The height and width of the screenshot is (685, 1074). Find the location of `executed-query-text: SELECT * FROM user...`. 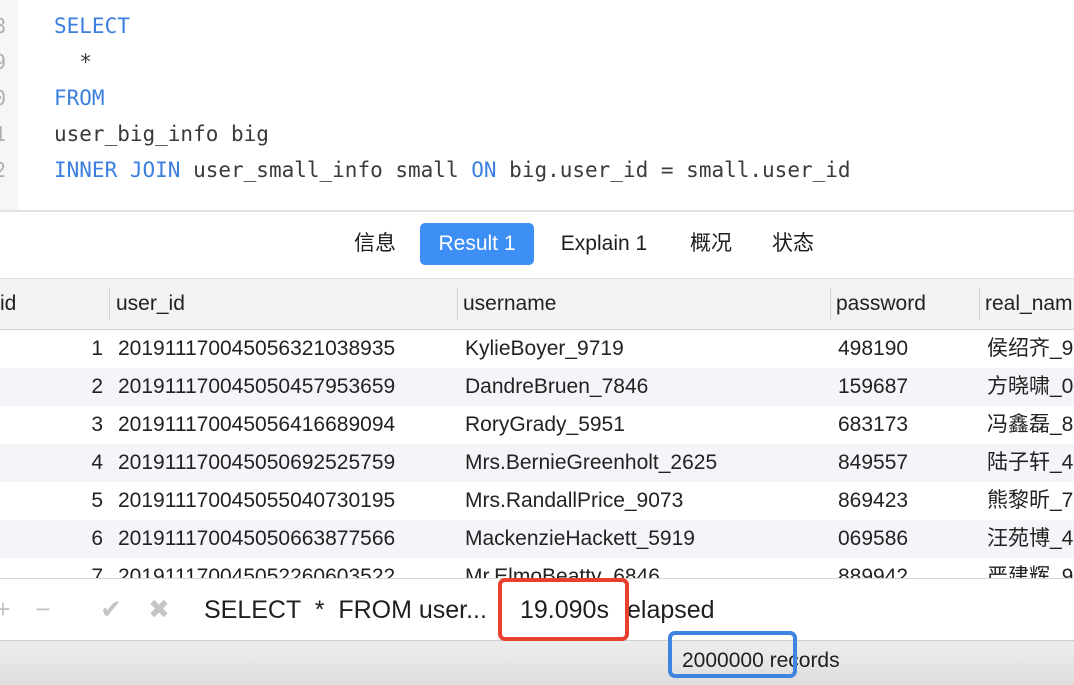

executed-query-text: SELECT * FROM user... is located at coordinates (345, 610).